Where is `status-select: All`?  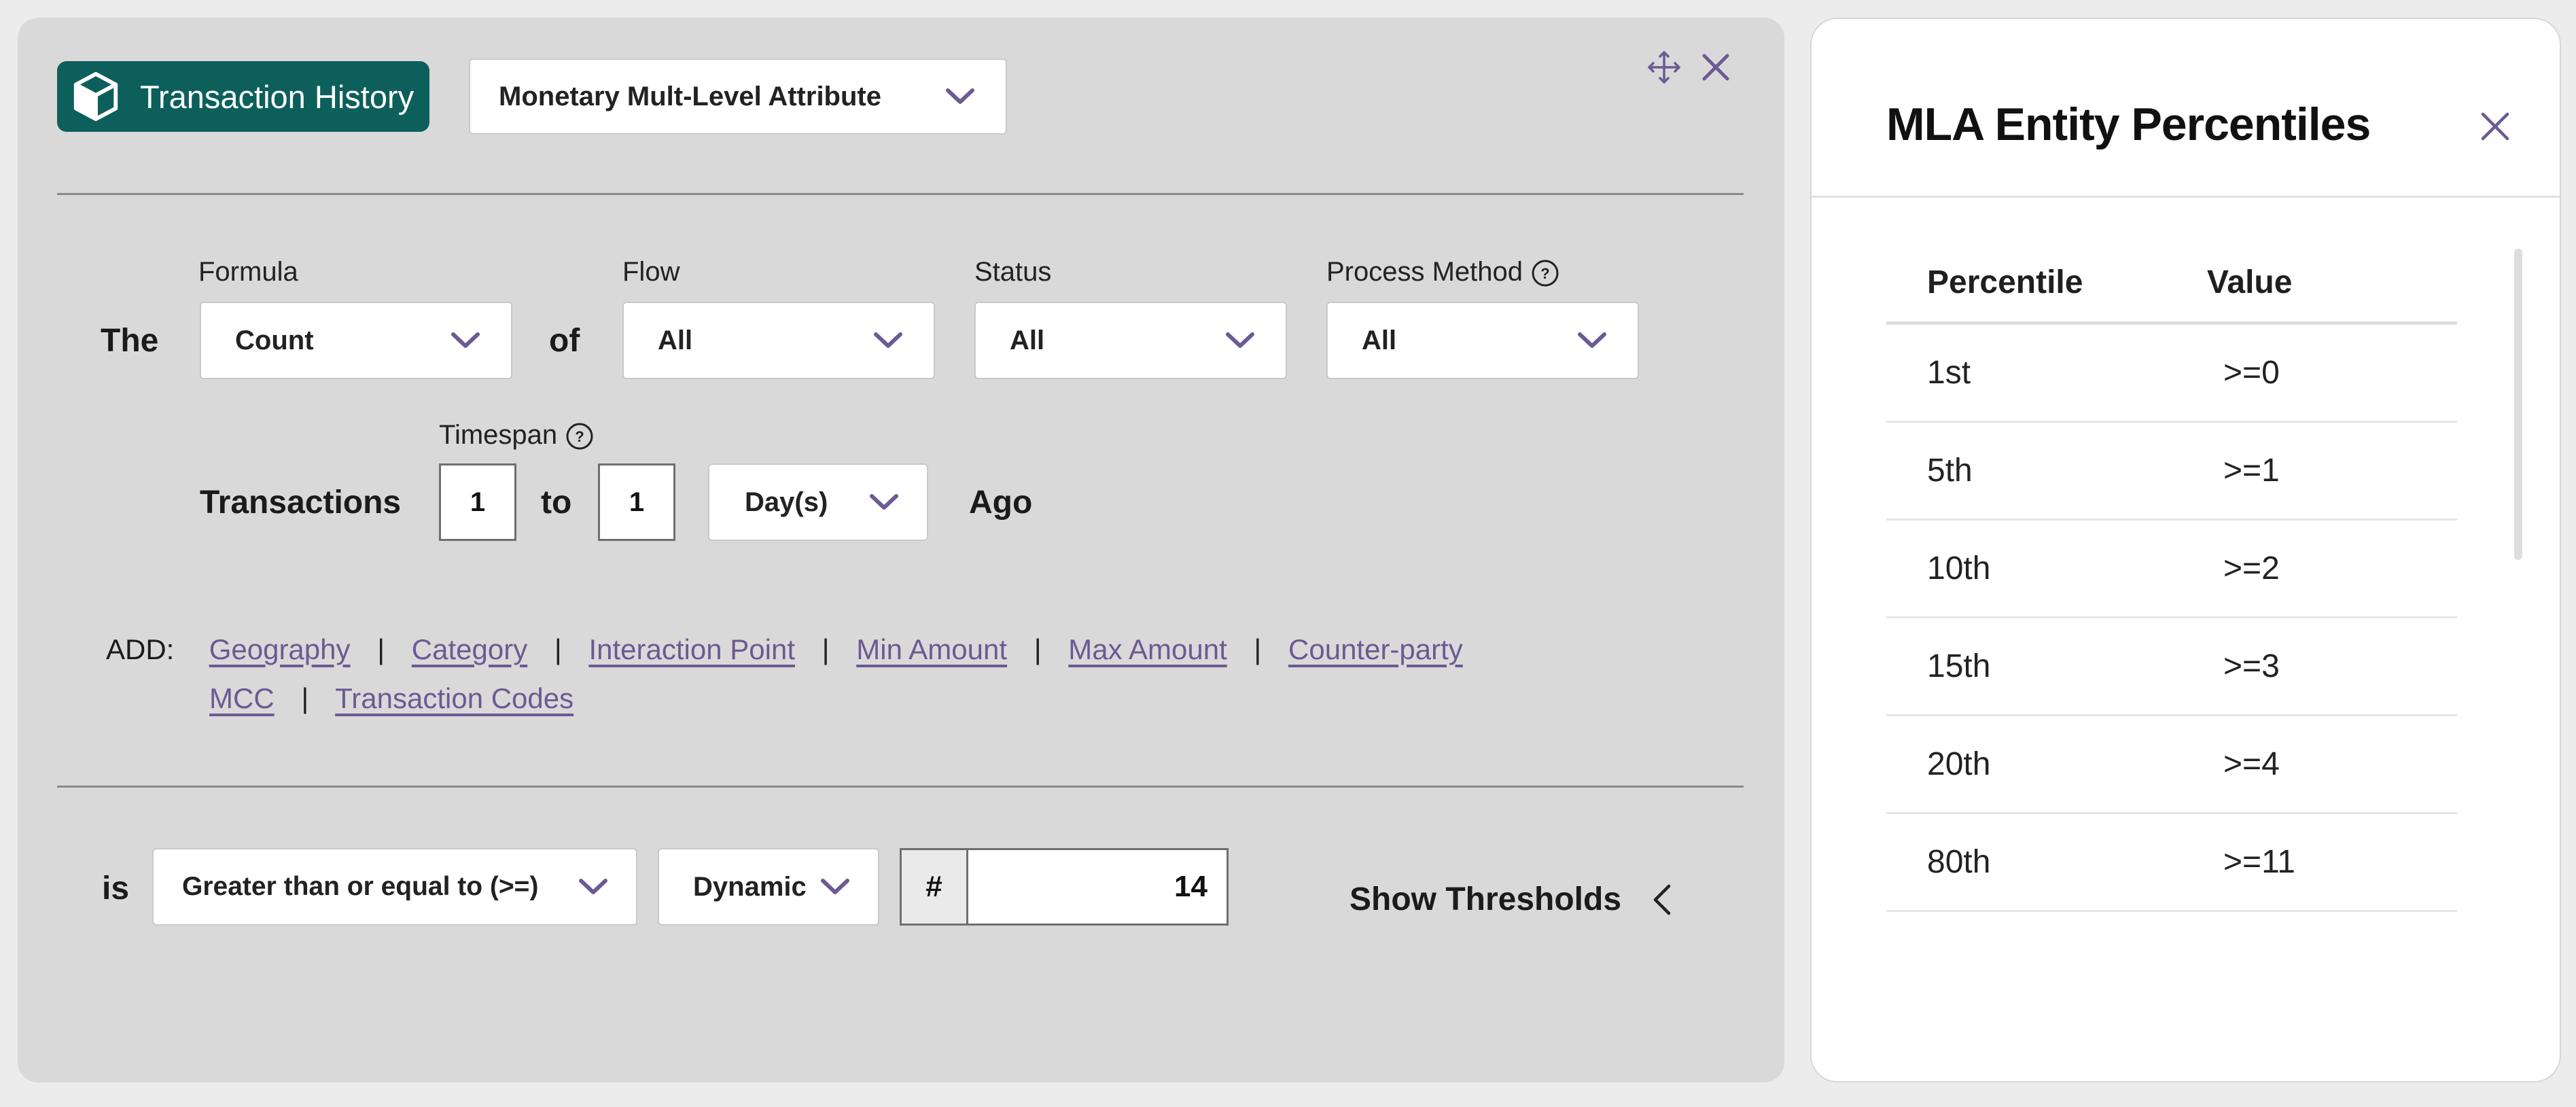 status-select: All is located at coordinates (1130, 340).